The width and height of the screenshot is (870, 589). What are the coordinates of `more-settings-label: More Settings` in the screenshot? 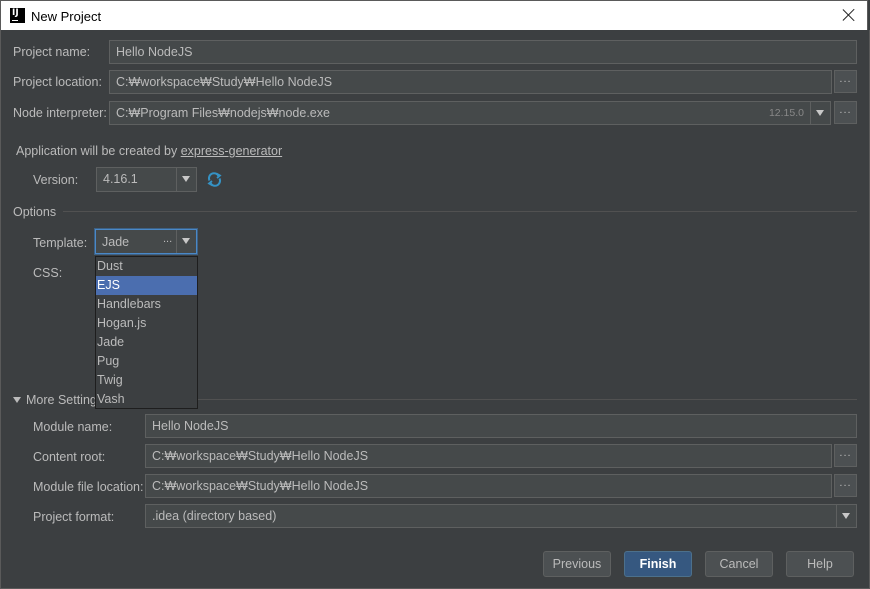 It's located at (65, 400).